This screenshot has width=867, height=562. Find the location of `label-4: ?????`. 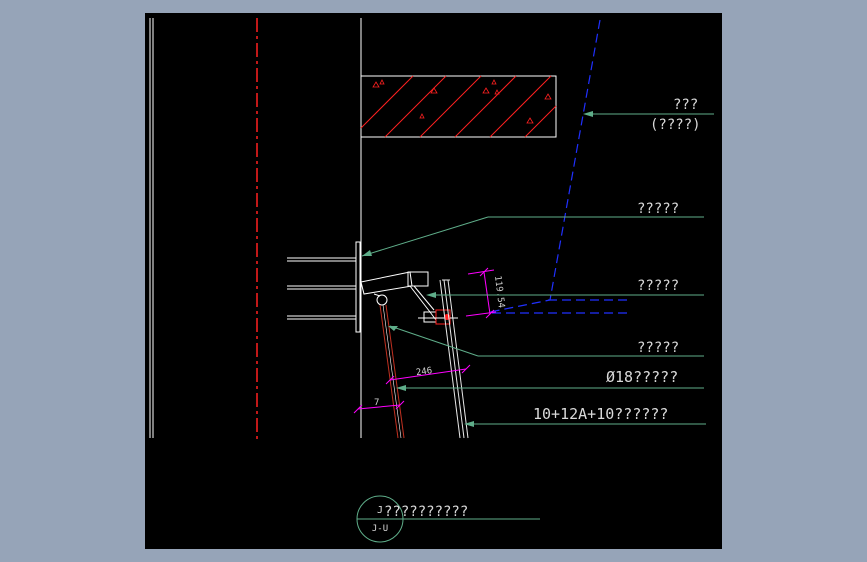

label-4: ????? is located at coordinates (658, 348).